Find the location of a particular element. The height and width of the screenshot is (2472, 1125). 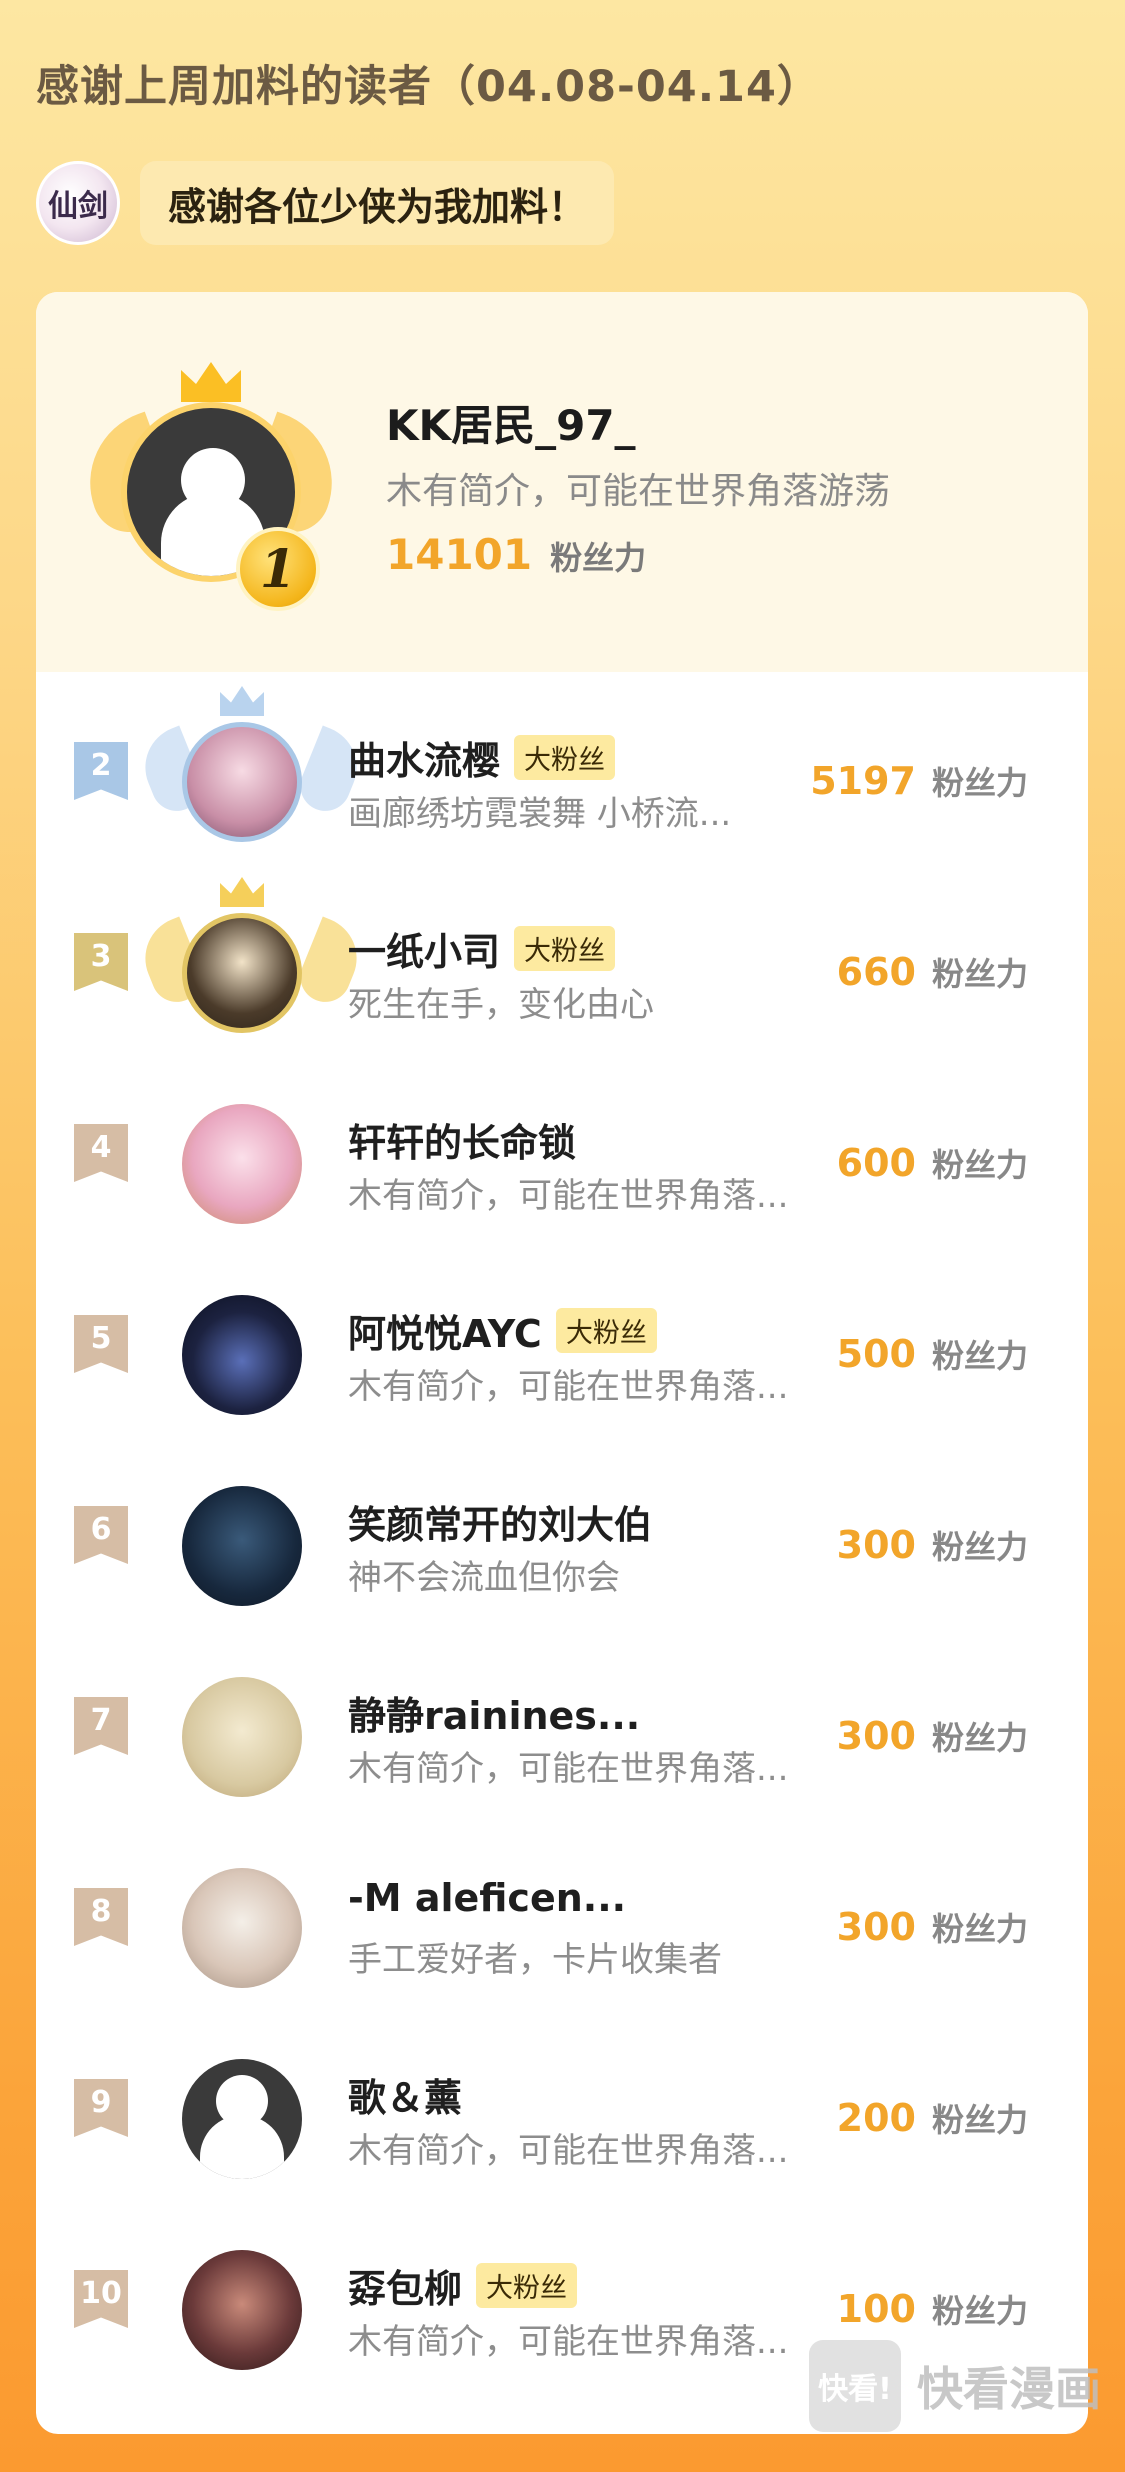

reader-name: 孬包柳 is located at coordinates (405, 2285).